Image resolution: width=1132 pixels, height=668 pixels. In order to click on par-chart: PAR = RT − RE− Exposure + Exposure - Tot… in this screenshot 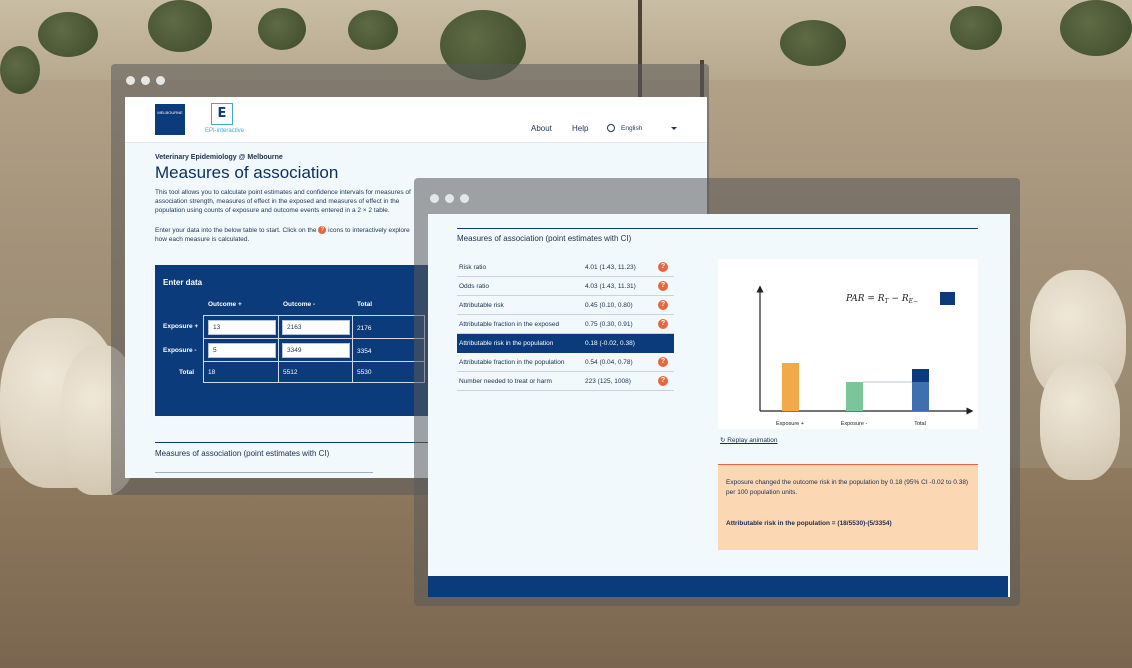, I will do `click(848, 344)`.